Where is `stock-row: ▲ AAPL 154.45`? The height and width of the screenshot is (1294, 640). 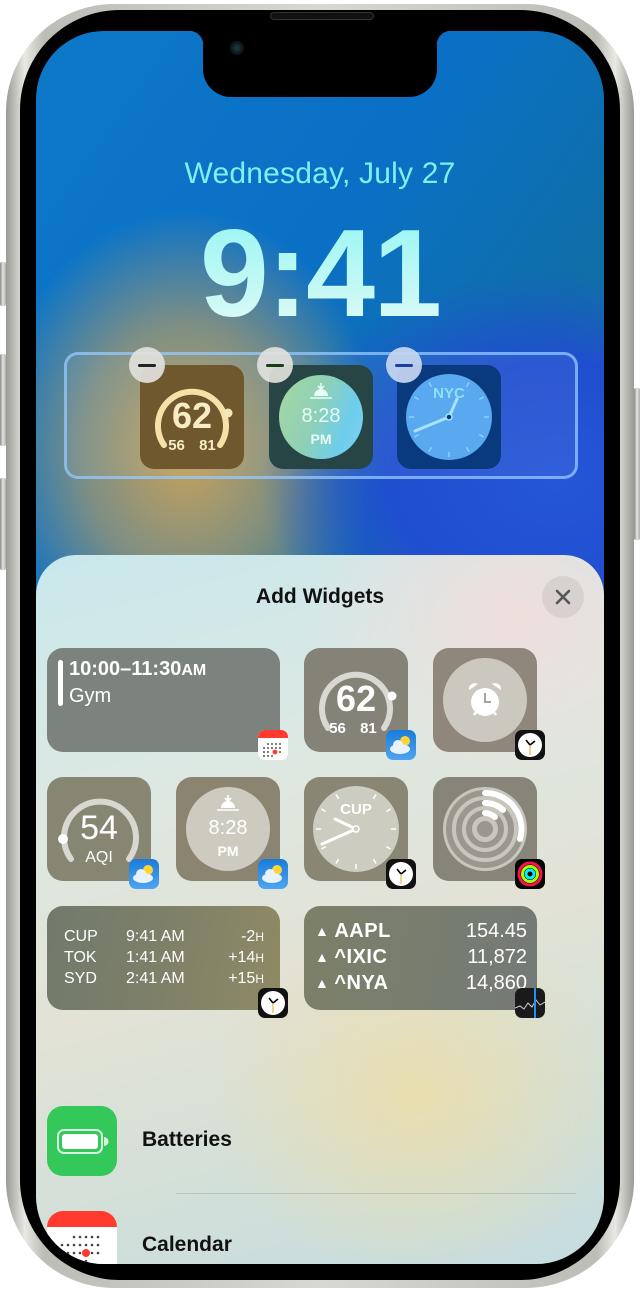 stock-row: ▲ AAPL 154.45 is located at coordinates (421, 931).